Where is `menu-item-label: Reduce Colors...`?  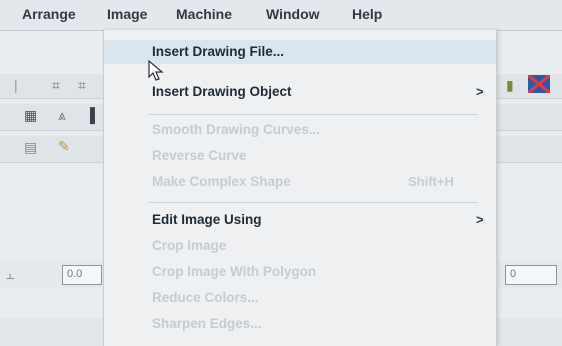 menu-item-label: Reduce Colors... is located at coordinates (205, 297).